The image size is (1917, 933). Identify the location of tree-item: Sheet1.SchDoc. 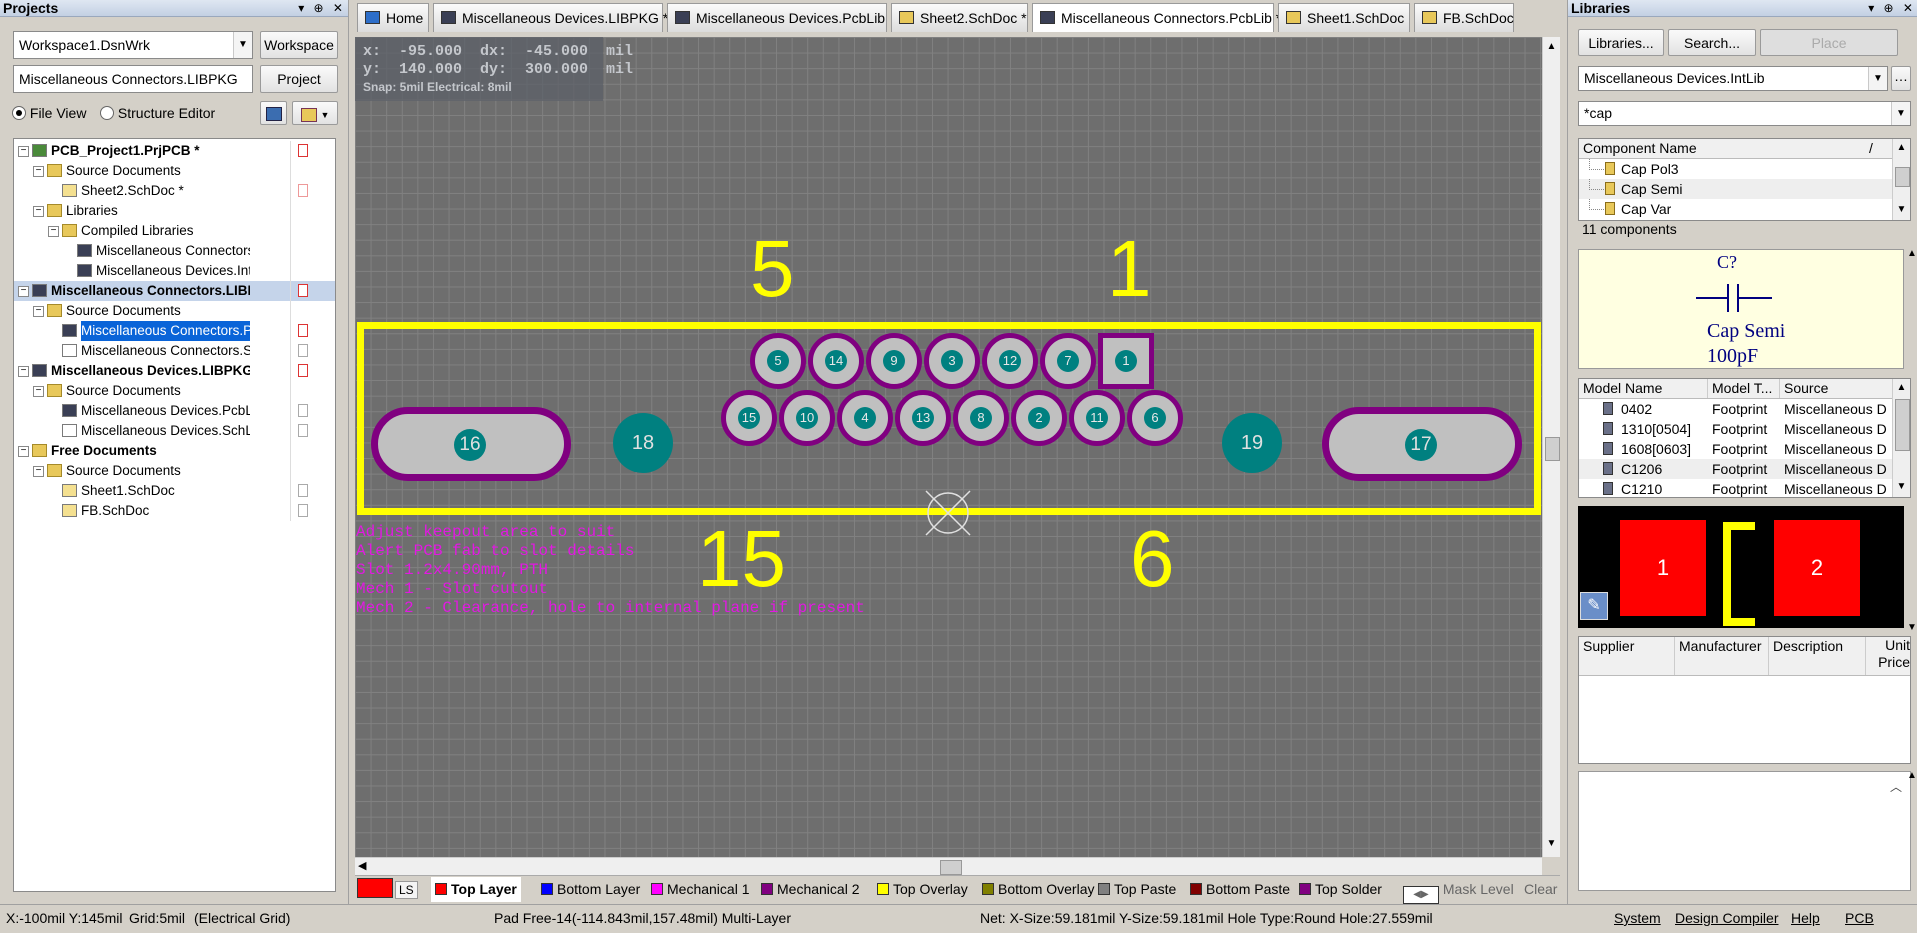
(174, 491).